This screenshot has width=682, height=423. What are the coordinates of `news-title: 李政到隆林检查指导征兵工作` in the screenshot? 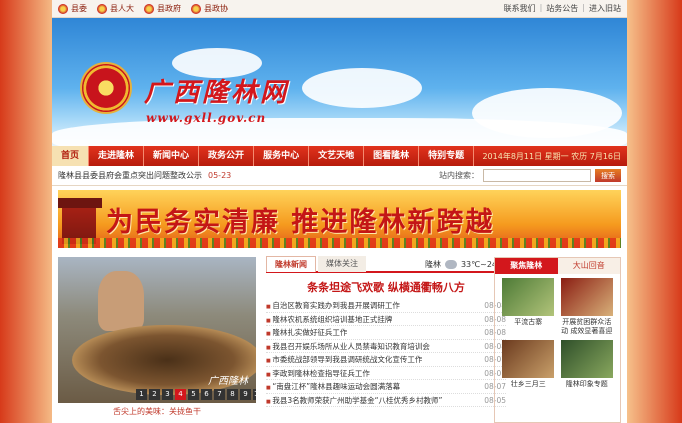 It's located at (318, 373).